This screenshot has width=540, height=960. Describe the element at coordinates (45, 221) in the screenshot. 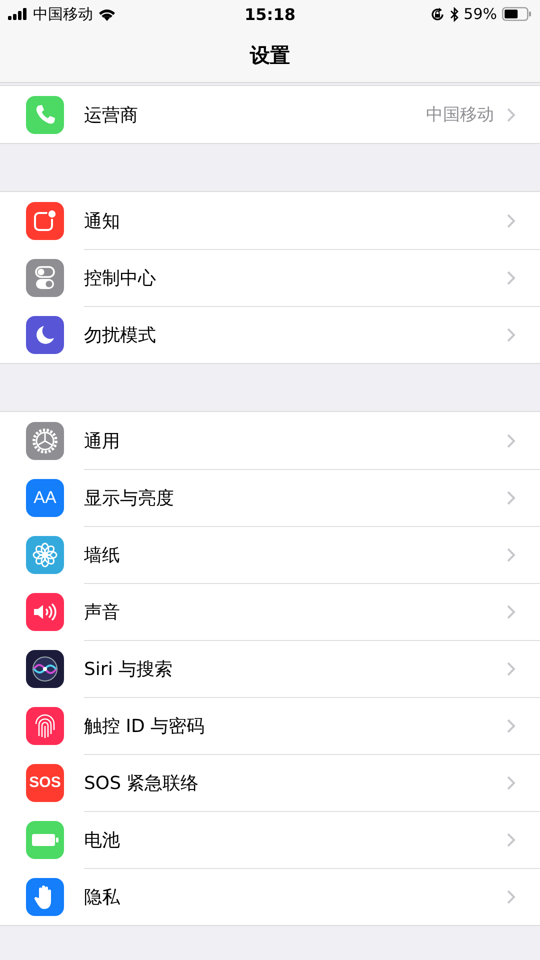

I see `notification-icon` at that location.